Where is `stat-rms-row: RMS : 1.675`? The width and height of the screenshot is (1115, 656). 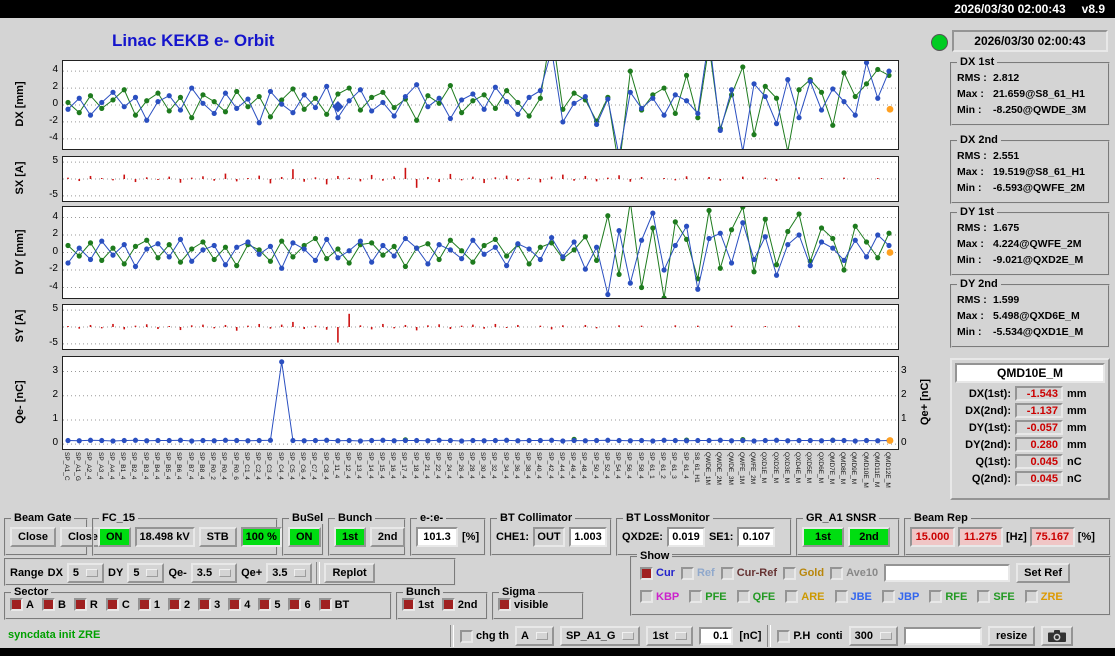 stat-rms-row: RMS : 1.675 is located at coordinates (1030, 228).